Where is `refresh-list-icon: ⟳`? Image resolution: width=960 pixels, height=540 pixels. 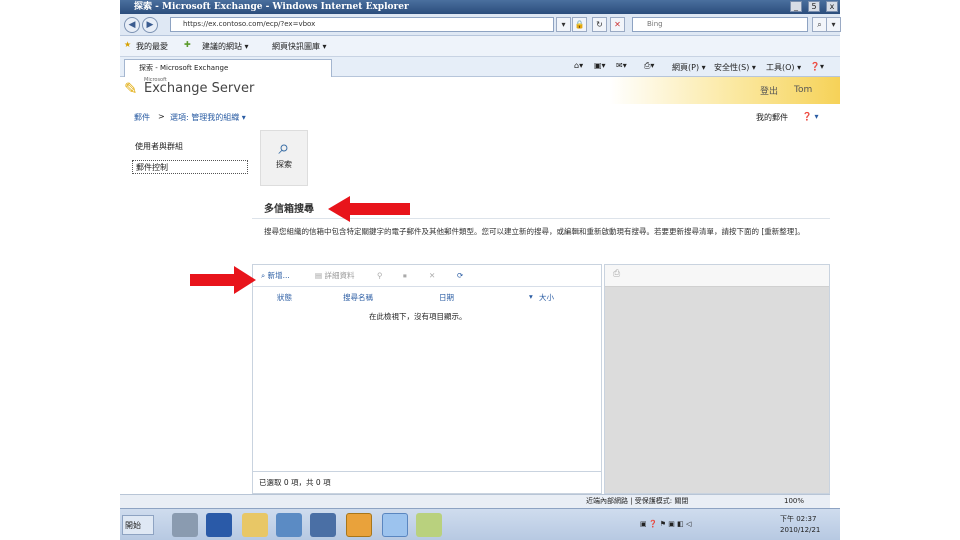 refresh-list-icon: ⟳ is located at coordinates (460, 276).